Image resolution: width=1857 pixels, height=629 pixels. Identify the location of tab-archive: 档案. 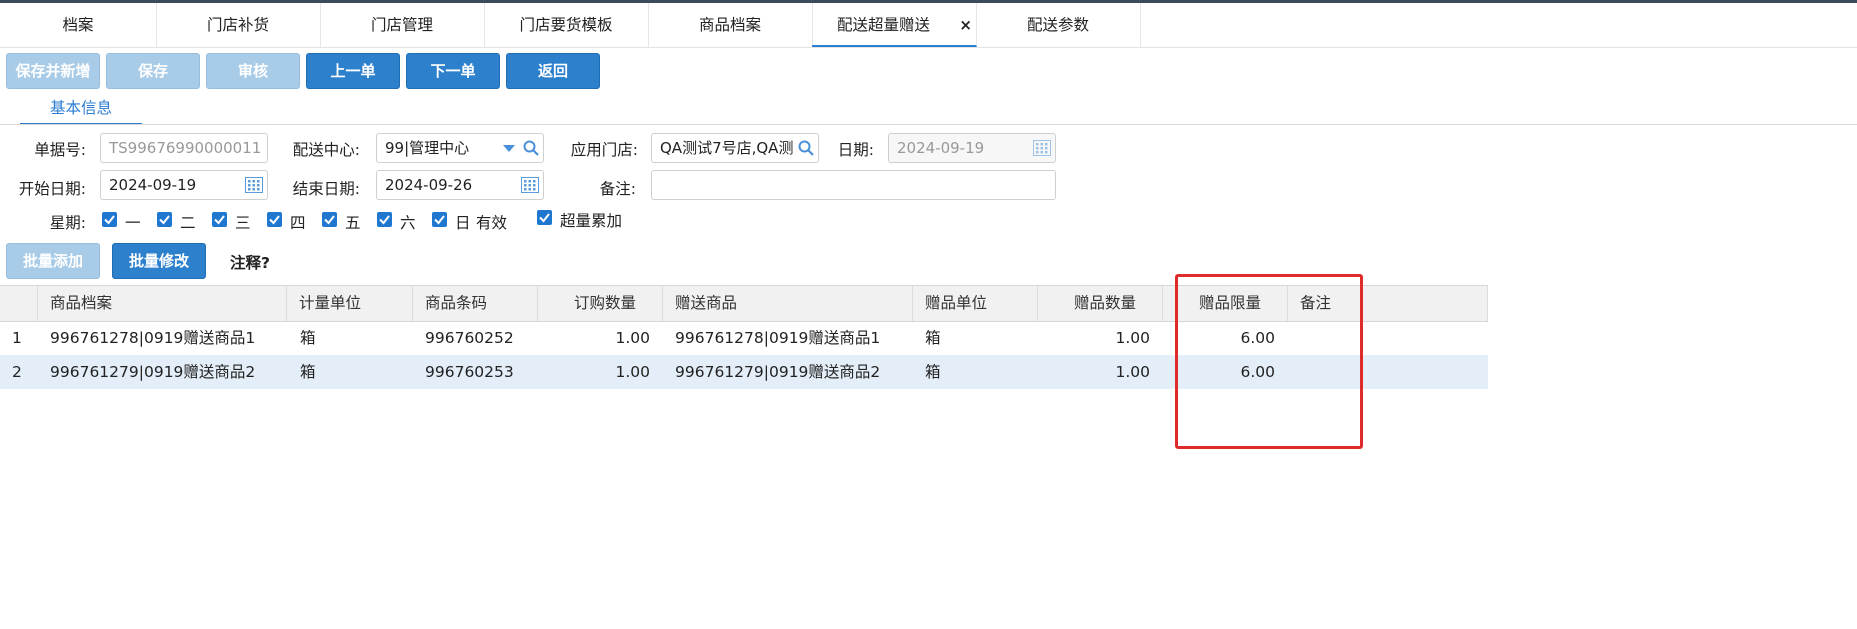
(78, 25).